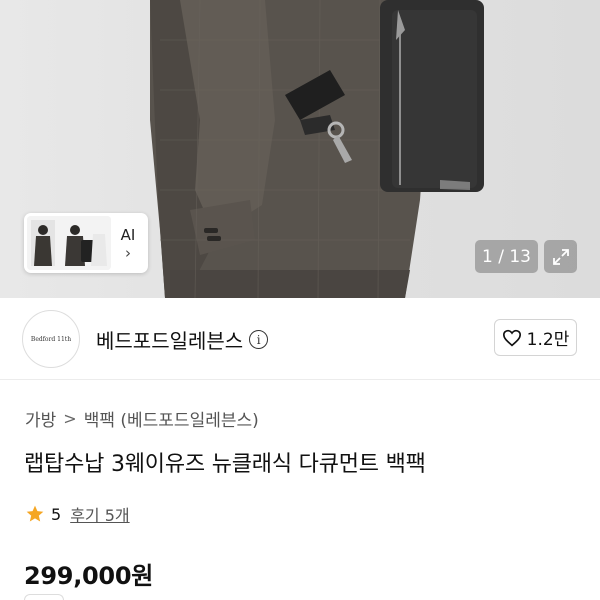  I want to click on review-count-link: 후기 5개, so click(99, 514).